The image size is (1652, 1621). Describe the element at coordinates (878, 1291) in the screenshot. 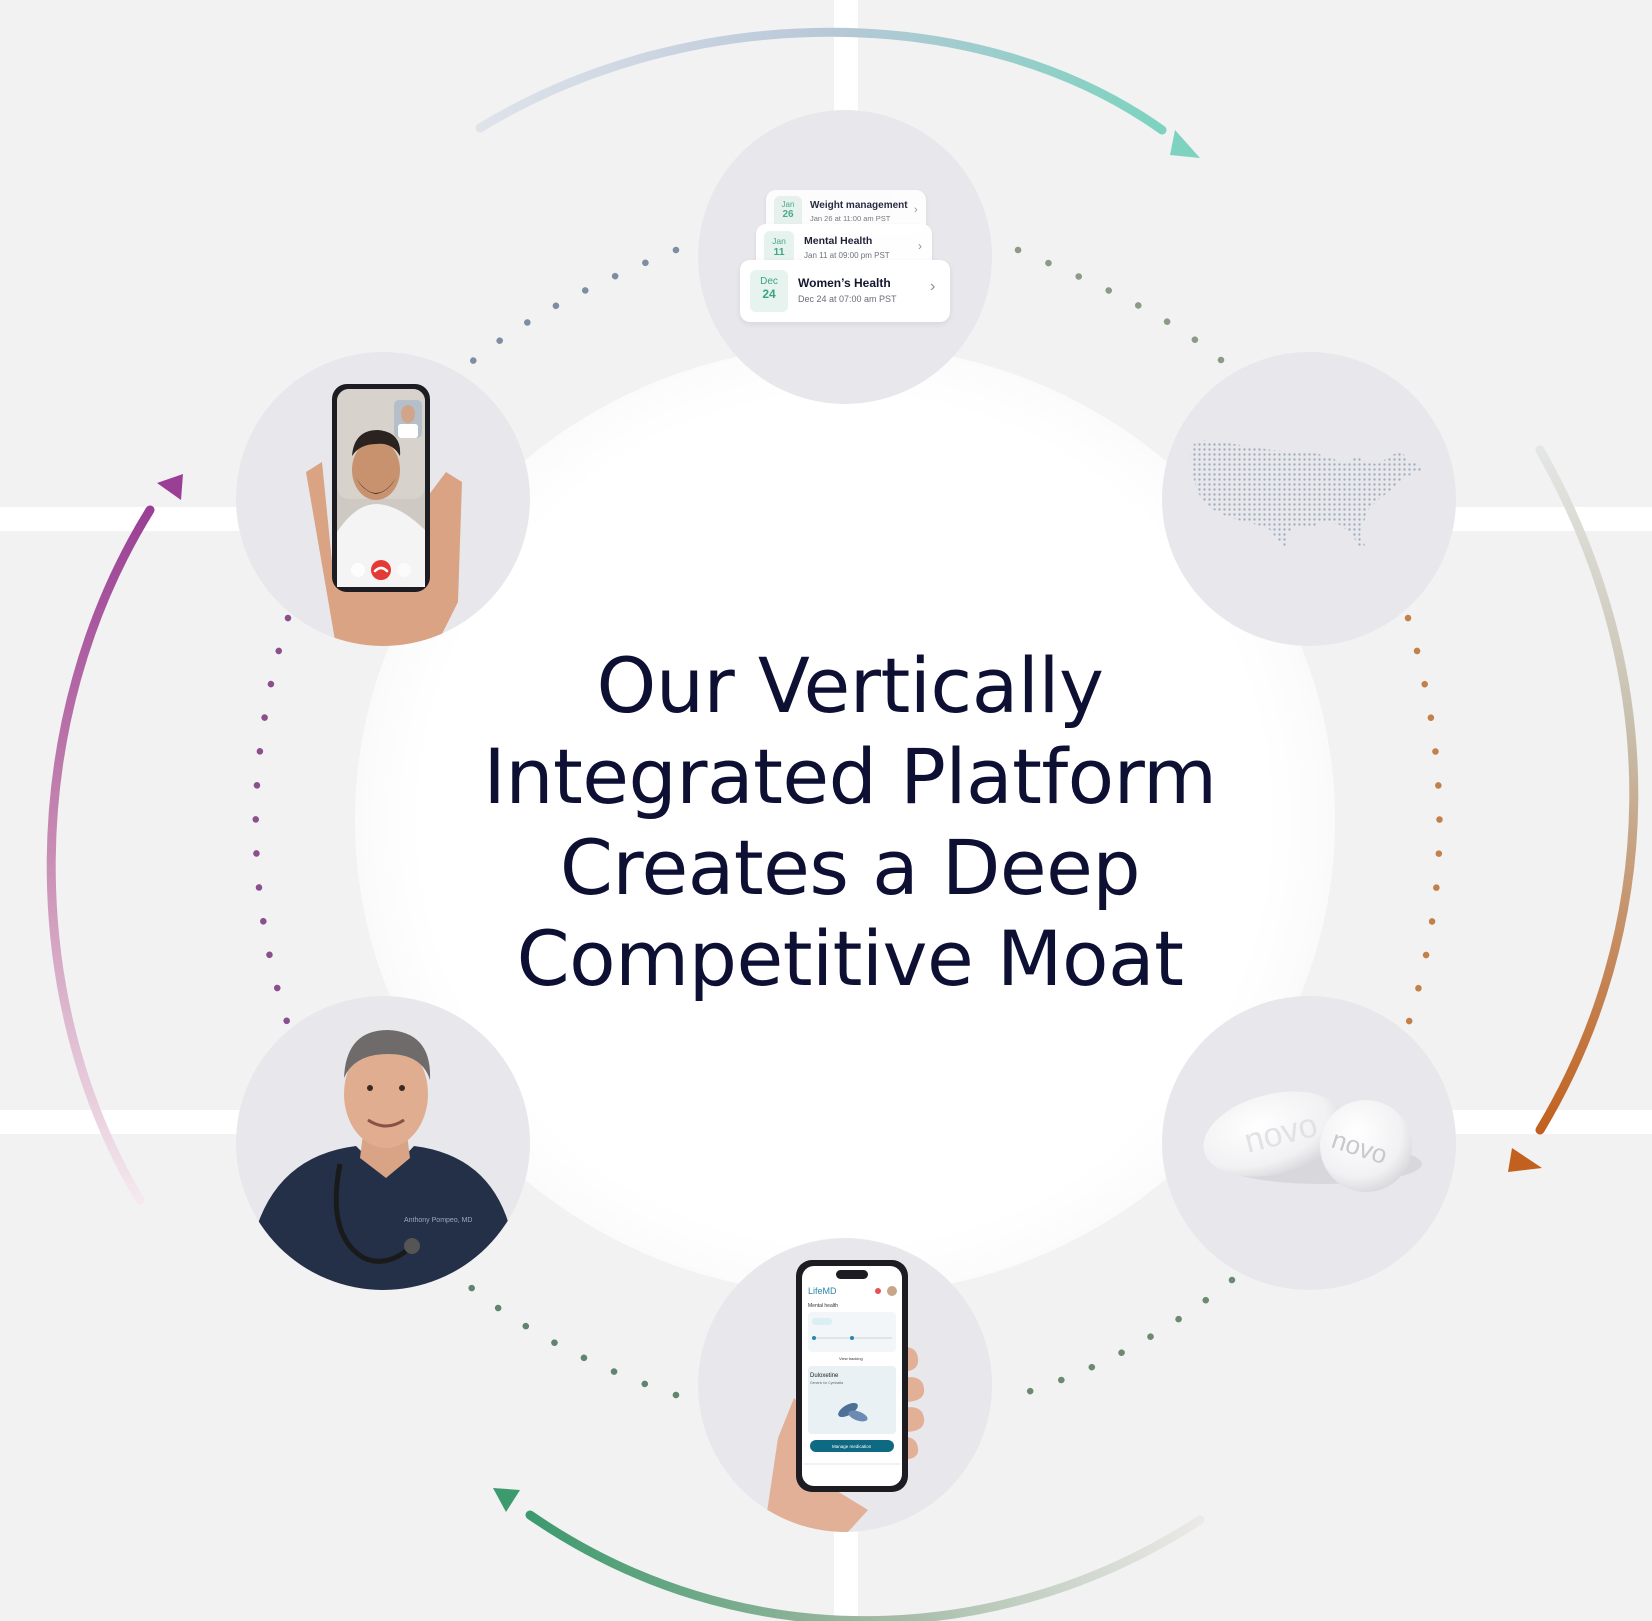

I see `notification-icon` at that location.